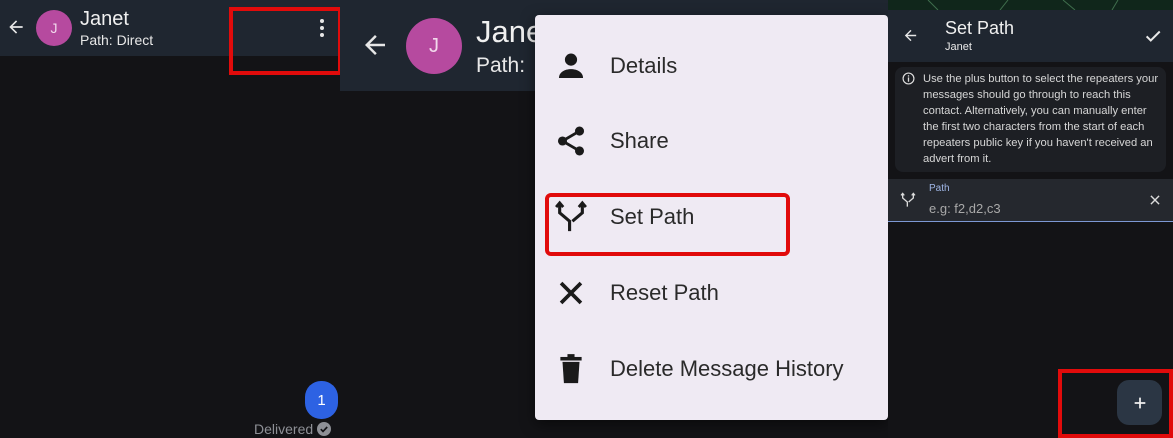 The image size is (1173, 438). What do you see at coordinates (510, 31) in the screenshot?
I see `contact-name: Jane` at bounding box center [510, 31].